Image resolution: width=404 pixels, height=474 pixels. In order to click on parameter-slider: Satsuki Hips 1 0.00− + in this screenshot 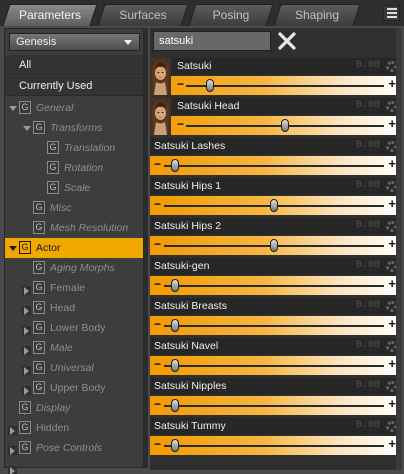, I will do `click(275, 197)`.